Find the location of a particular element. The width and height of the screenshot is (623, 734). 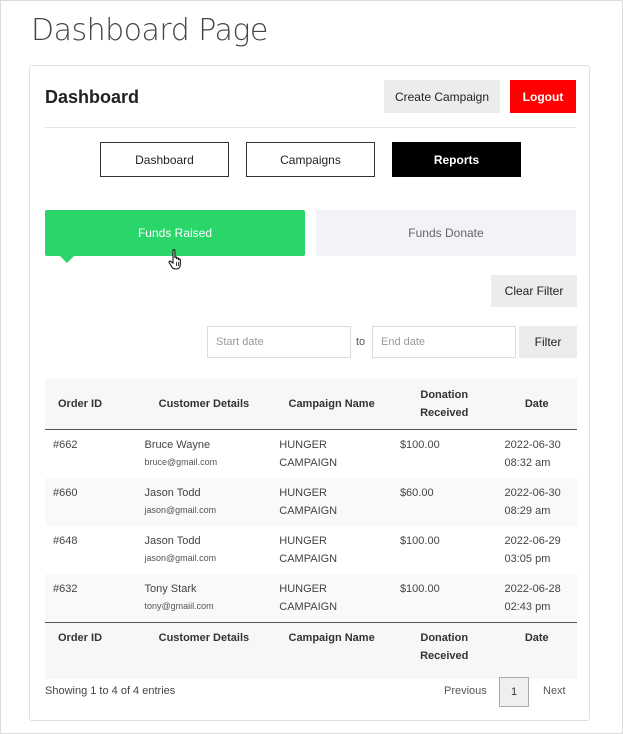

time-value: 08:32 am is located at coordinates (527, 463).